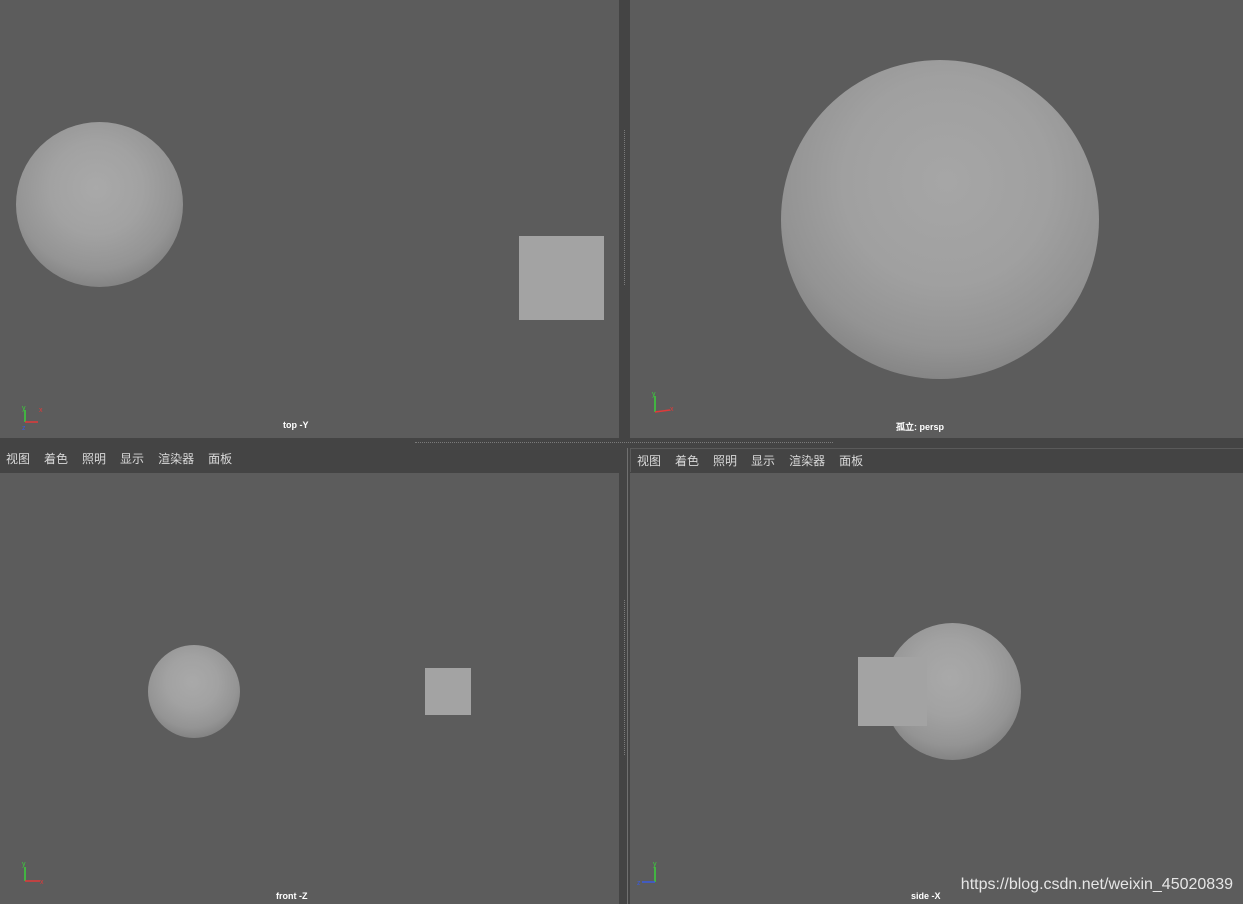  I want to click on camera-label-persp: 孤立: persp, so click(920, 427).